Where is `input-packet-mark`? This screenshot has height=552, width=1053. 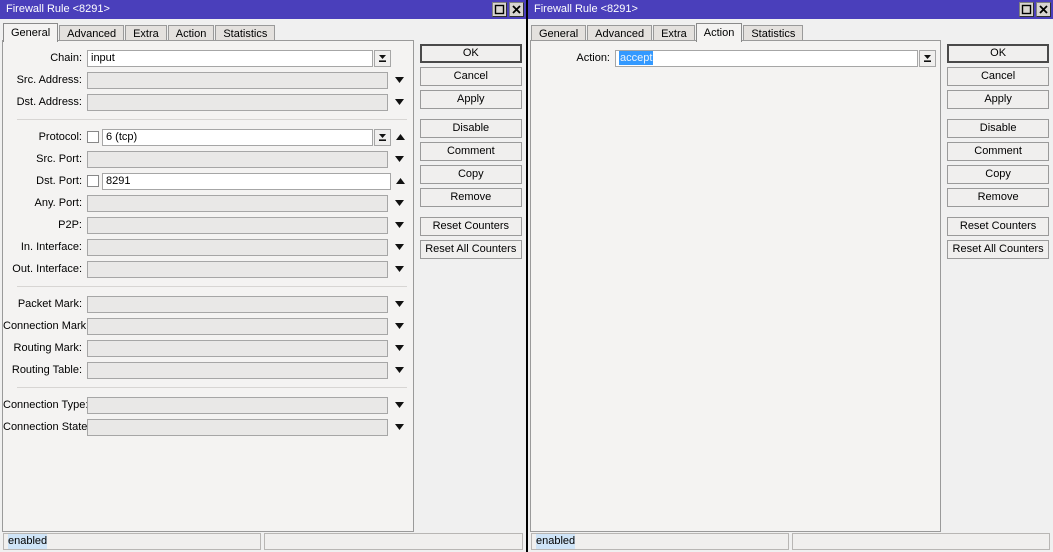 input-packet-mark is located at coordinates (237, 304).